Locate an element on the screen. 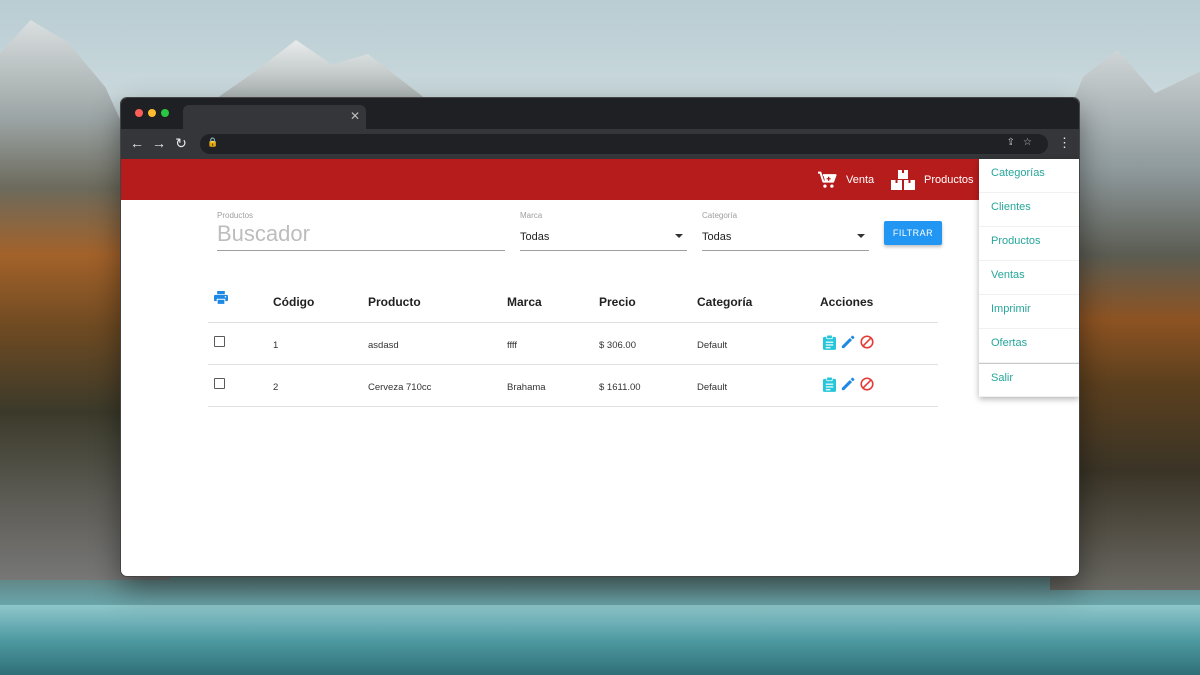 The image size is (1200, 675). cell-producto: asdasd is located at coordinates (383, 345).